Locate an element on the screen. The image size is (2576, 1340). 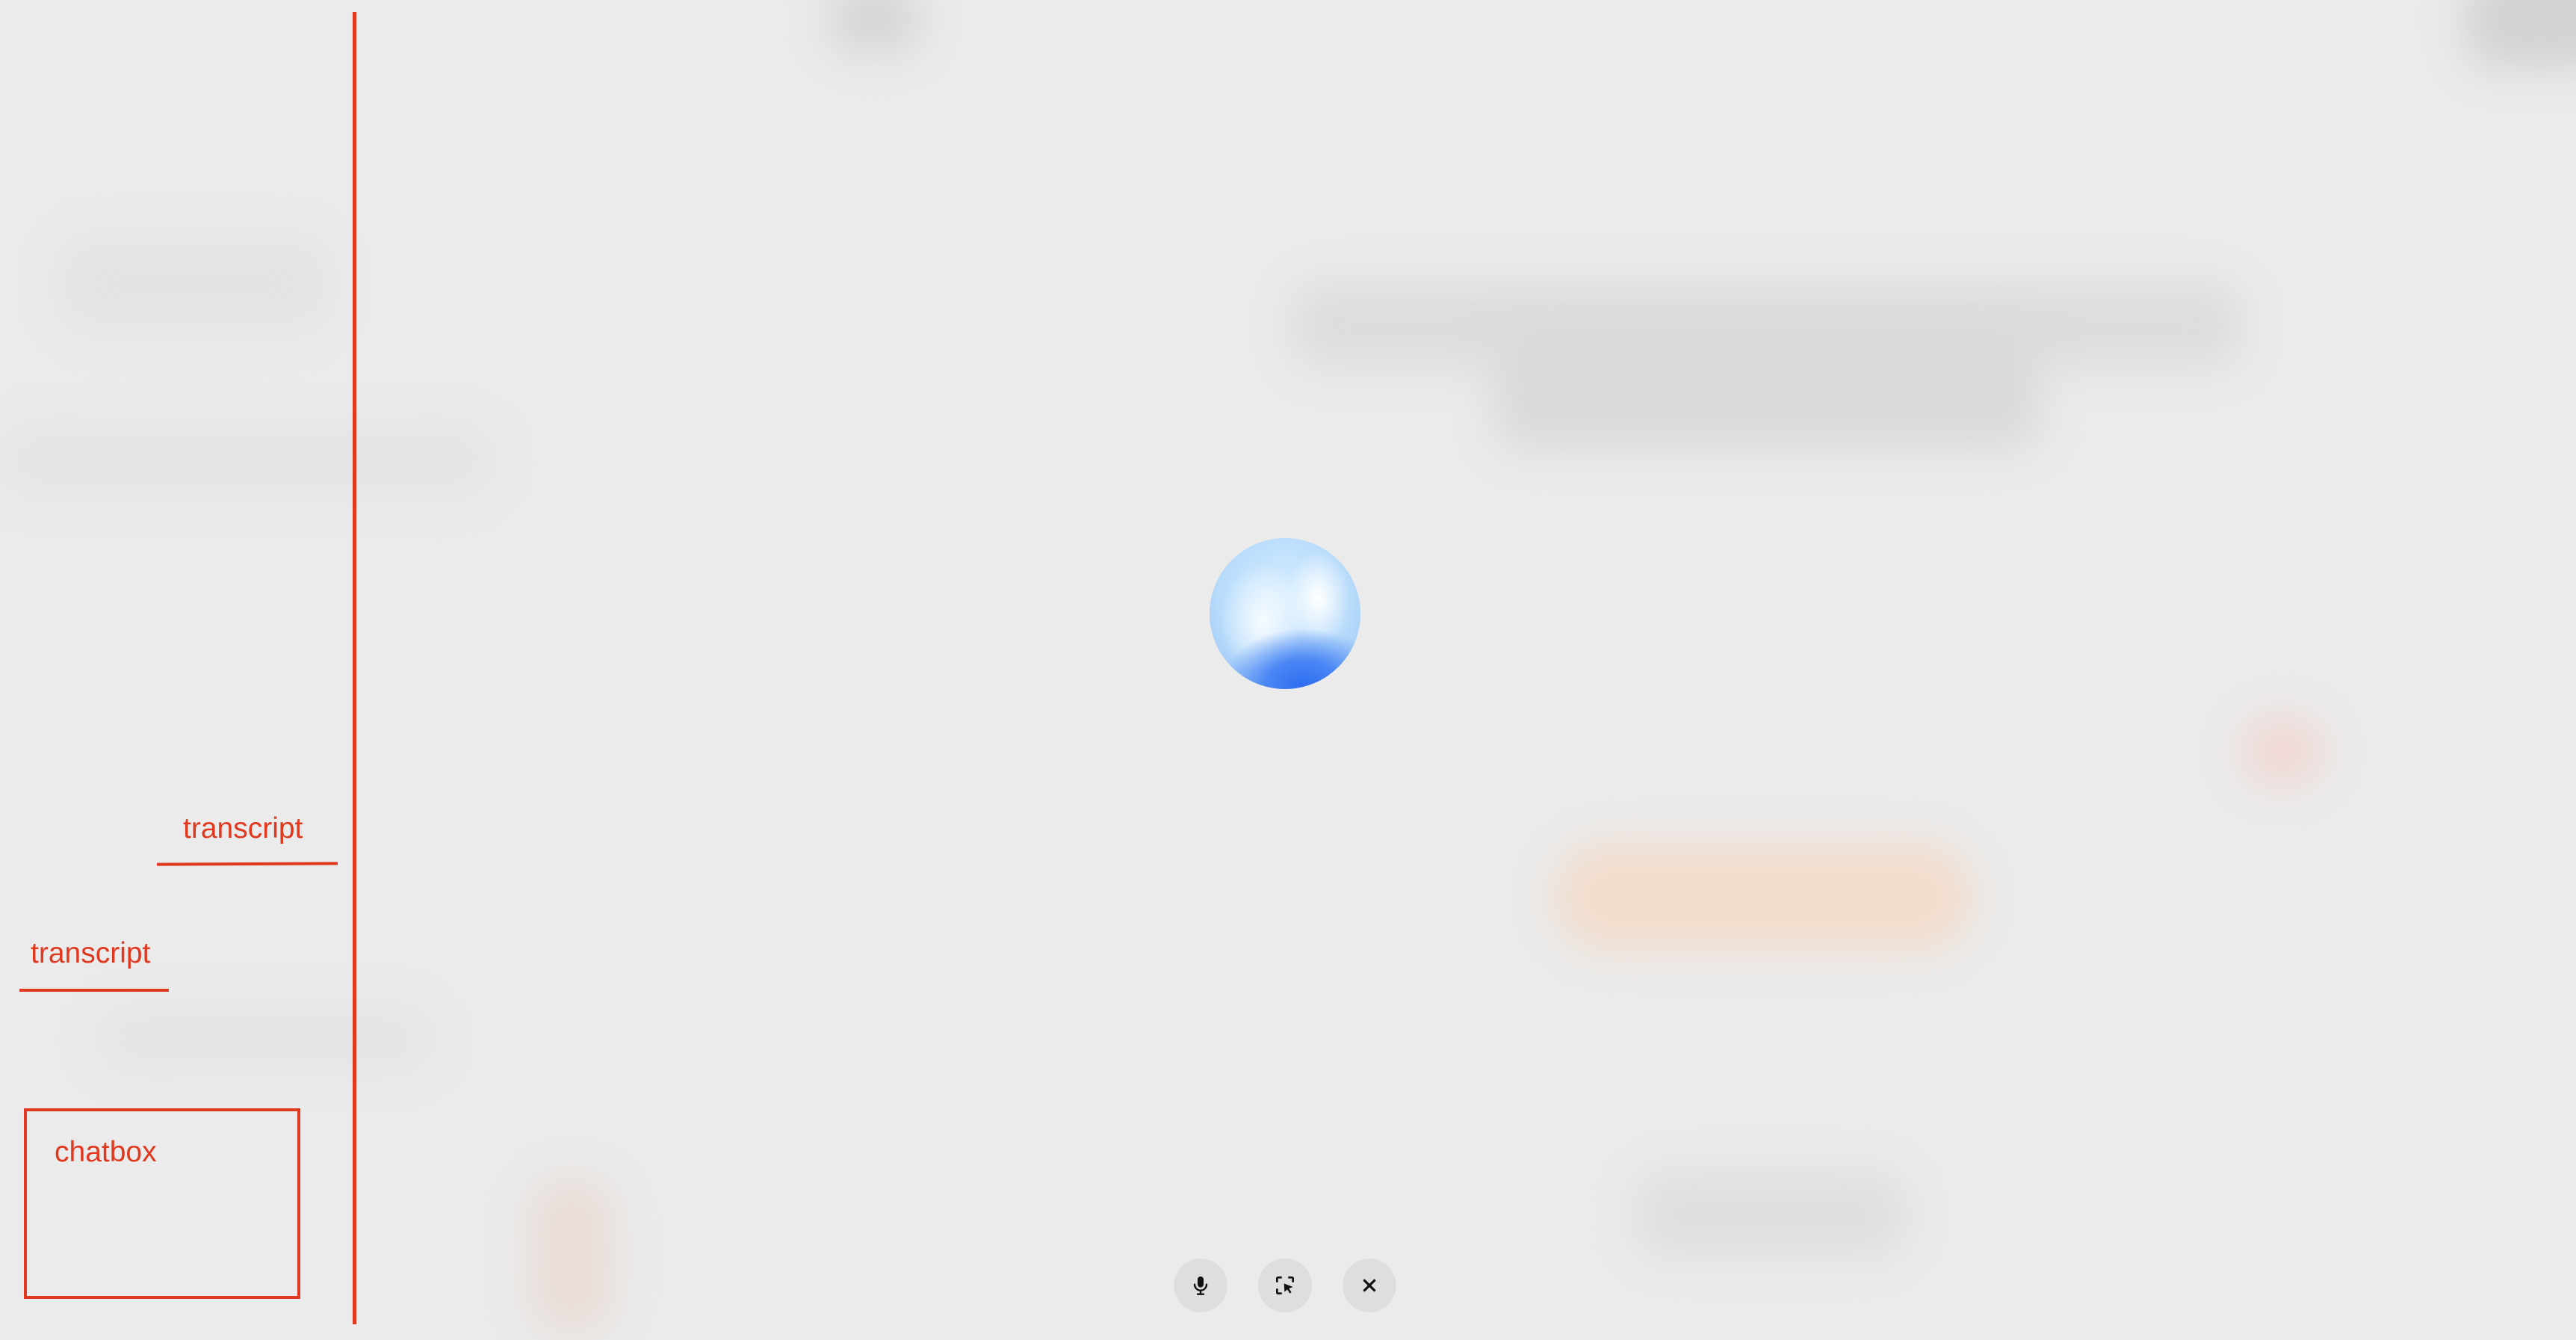
screen-share-button is located at coordinates (1285, 1285).